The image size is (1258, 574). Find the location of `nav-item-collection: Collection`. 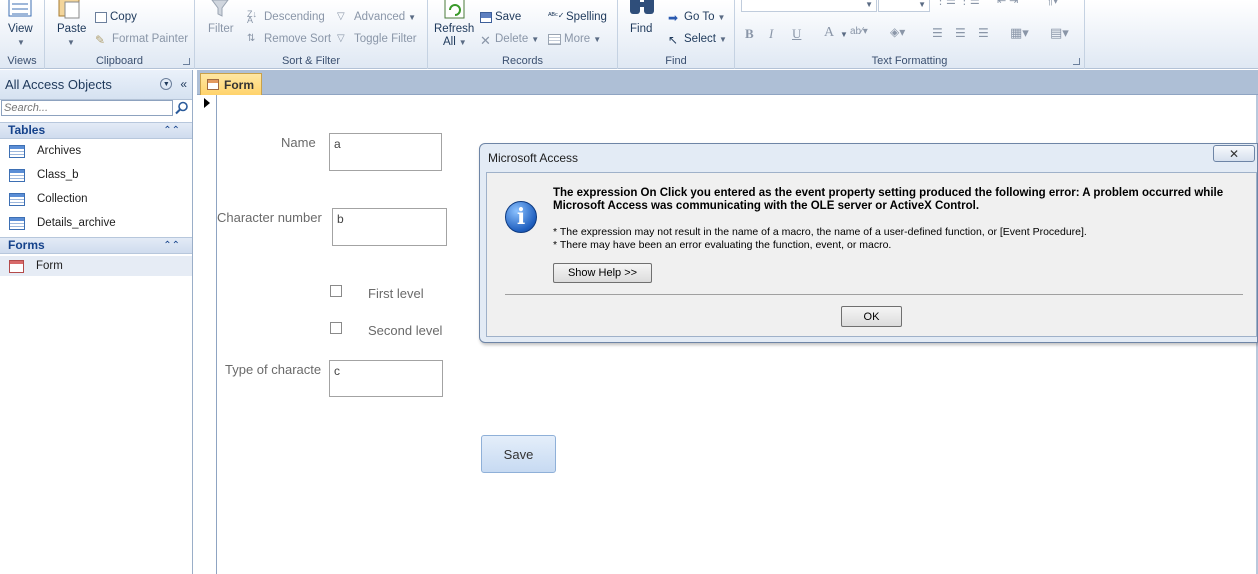

nav-item-collection: Collection is located at coordinates (48, 199).